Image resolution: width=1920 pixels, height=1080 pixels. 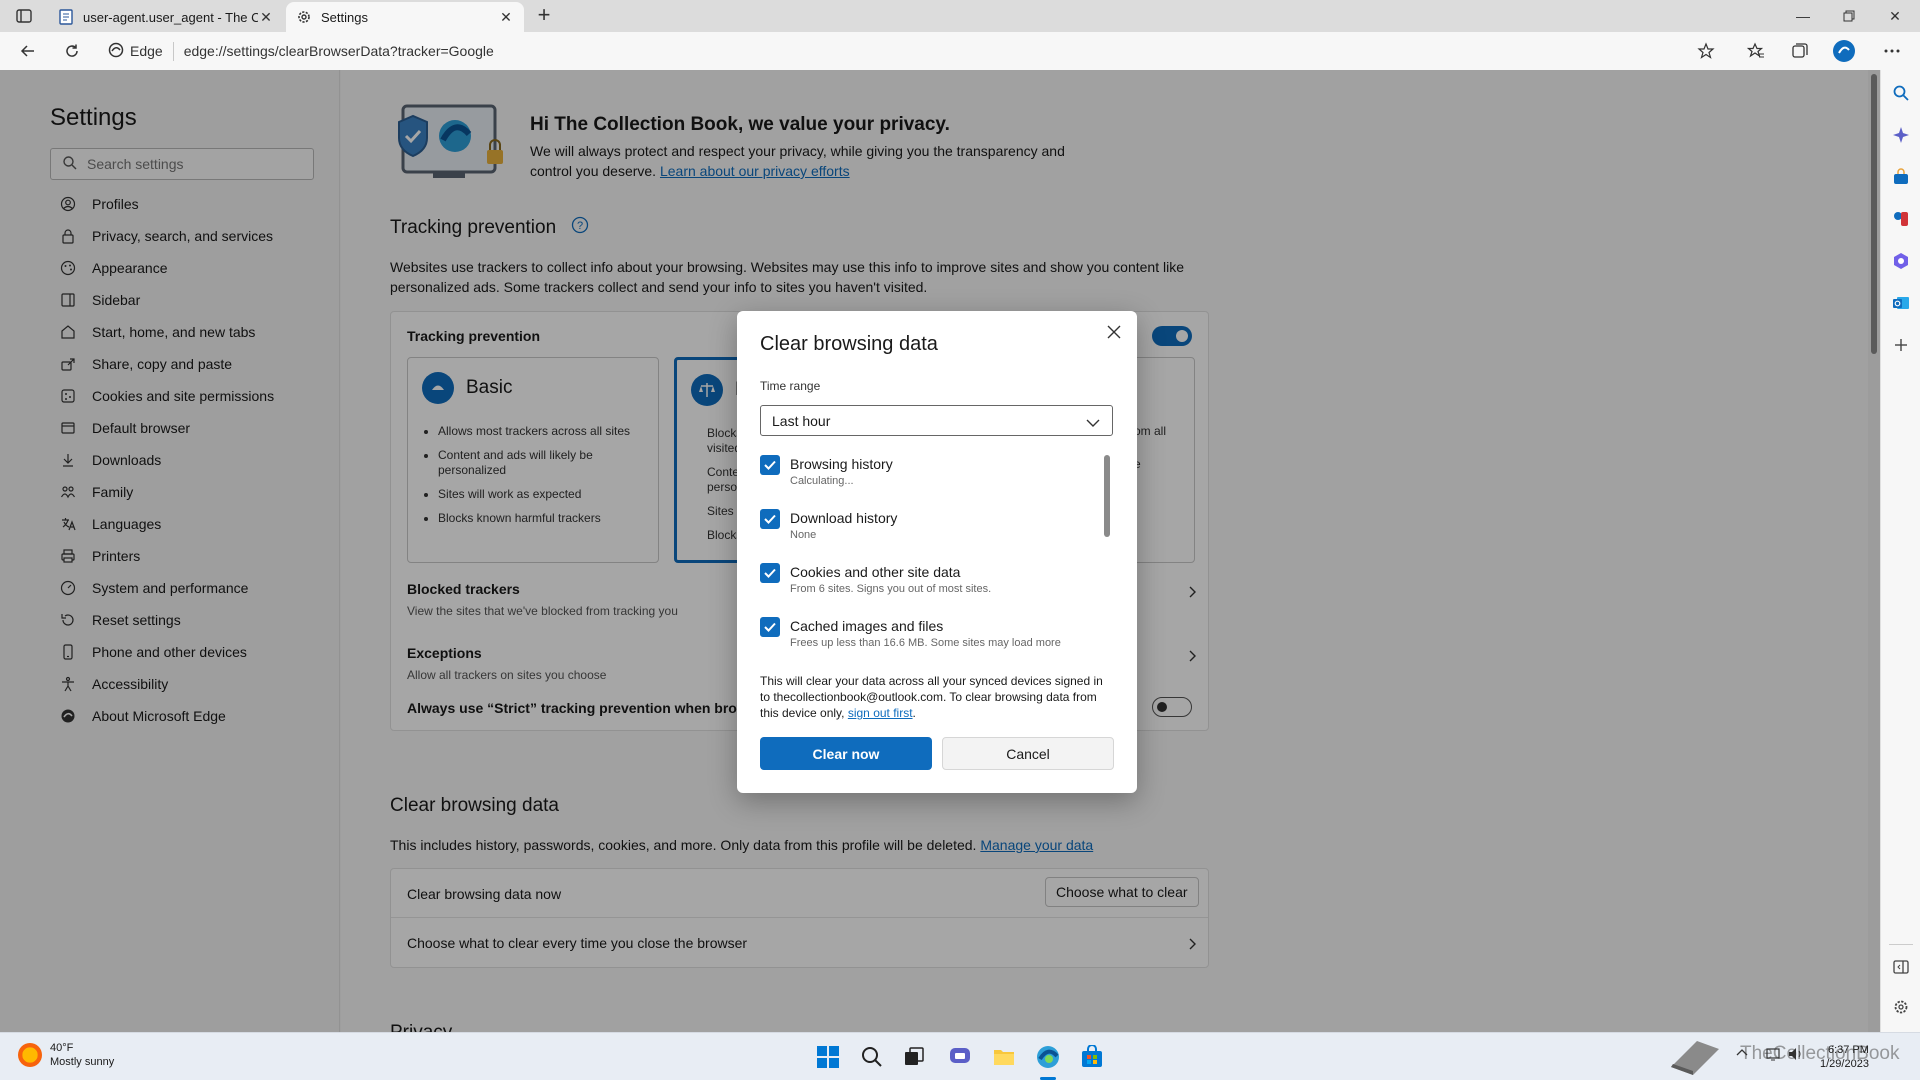 What do you see at coordinates (1800, 51) in the screenshot?
I see `collections-icon` at bounding box center [1800, 51].